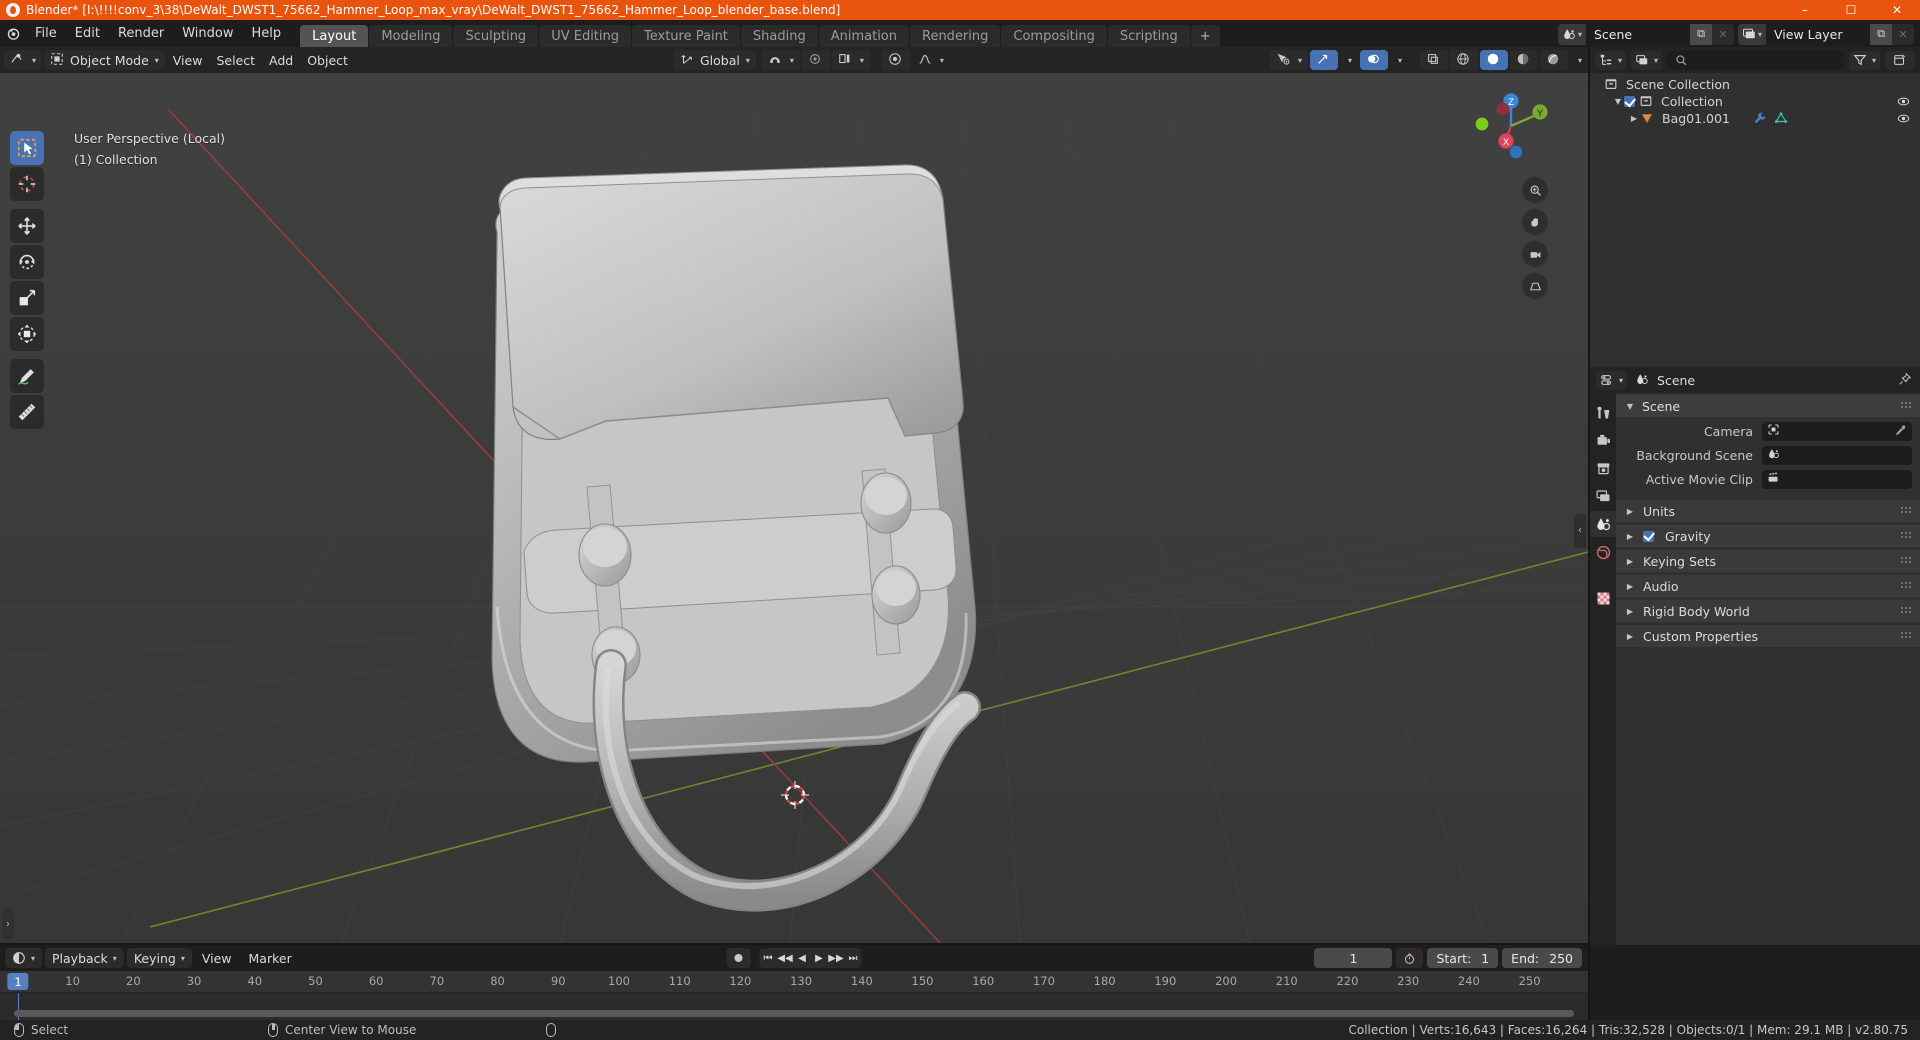 This screenshot has height=1040, width=1920. I want to click on proportional-falloff-toggle, so click(895, 60).